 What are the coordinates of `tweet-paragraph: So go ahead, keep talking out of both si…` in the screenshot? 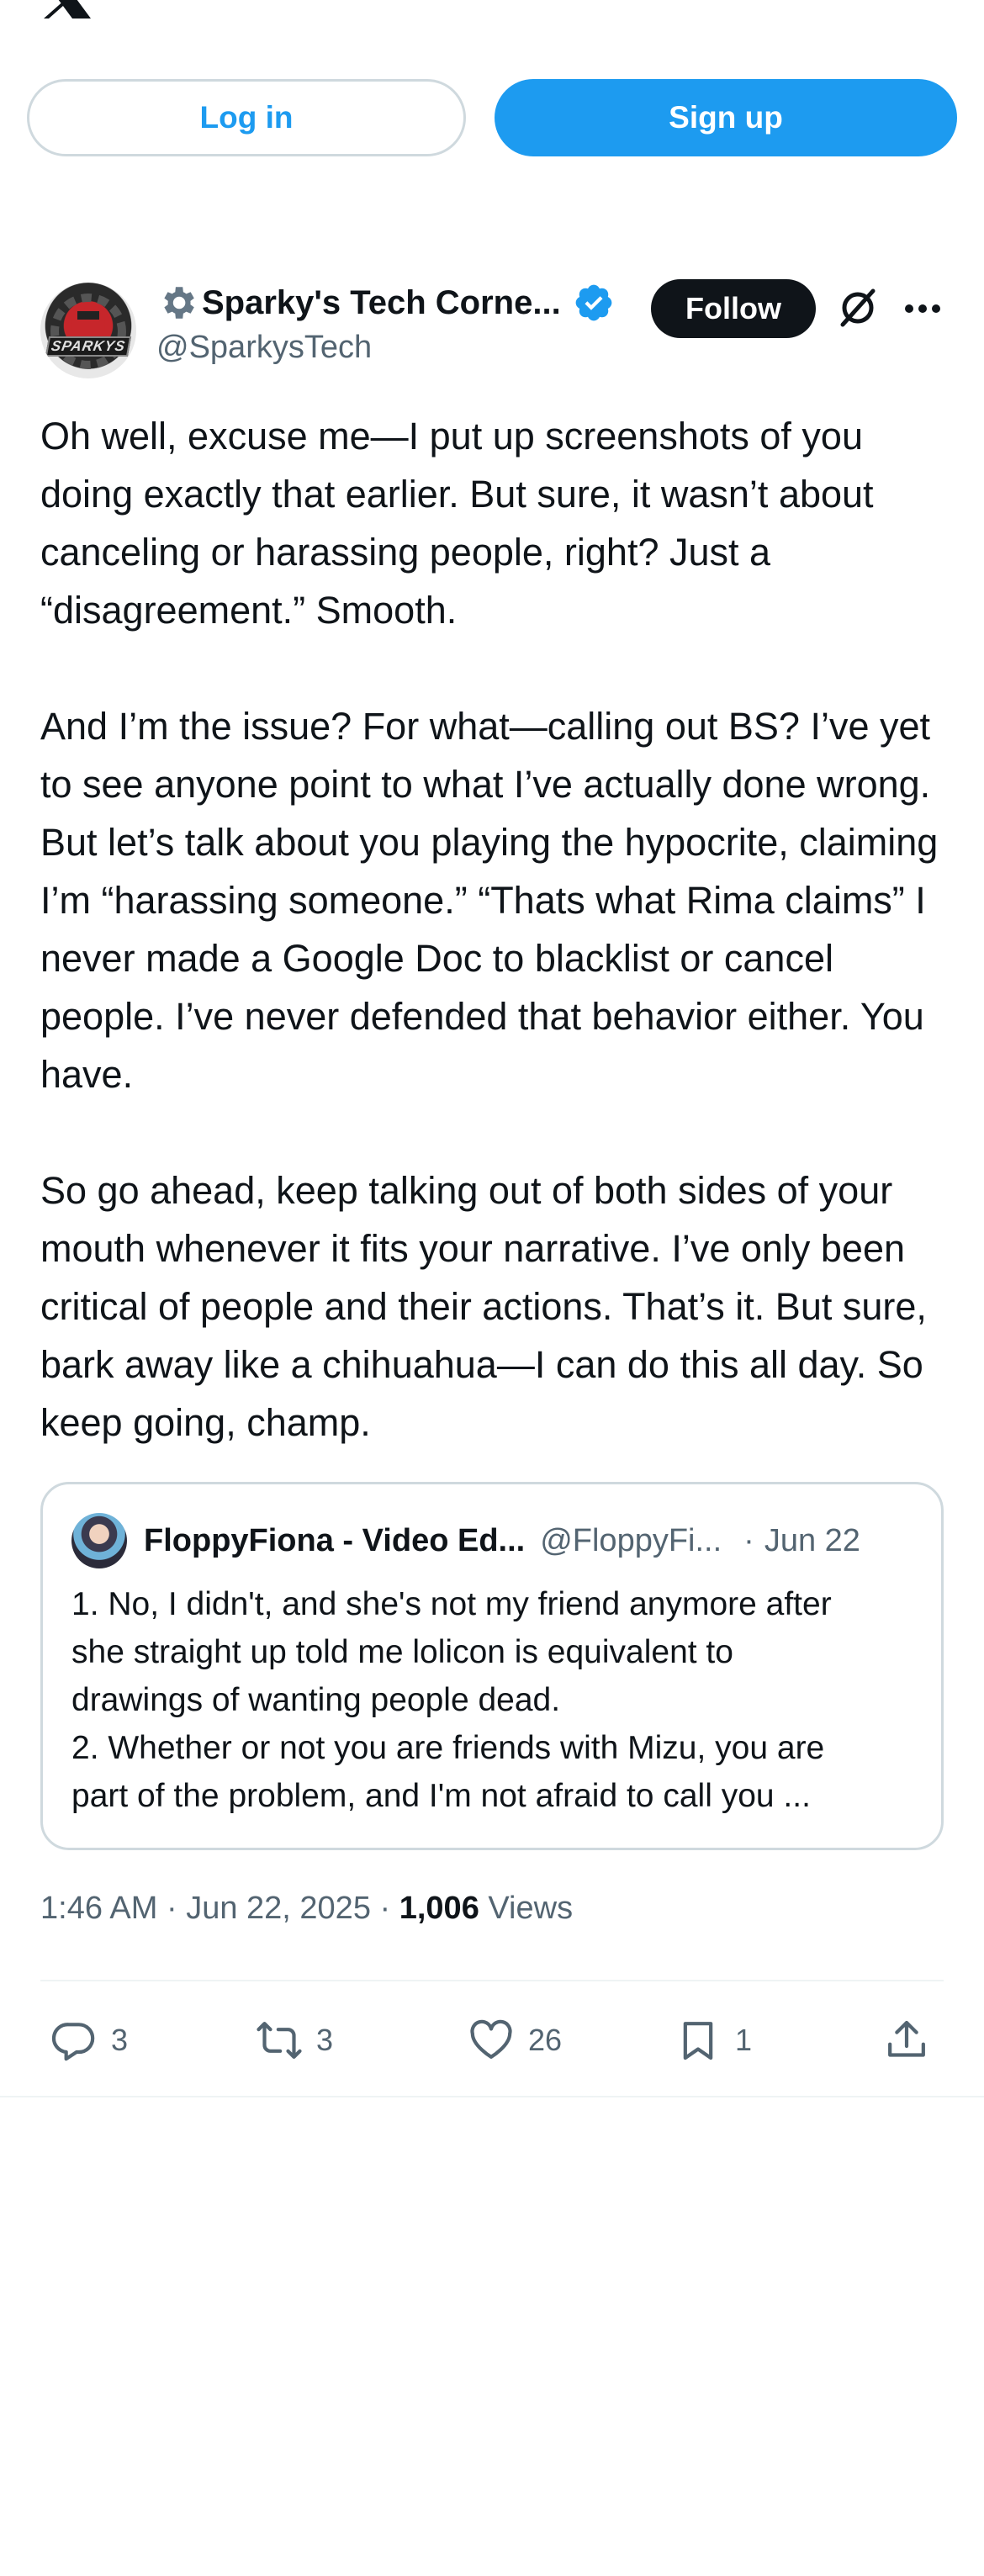 It's located at (483, 1306).